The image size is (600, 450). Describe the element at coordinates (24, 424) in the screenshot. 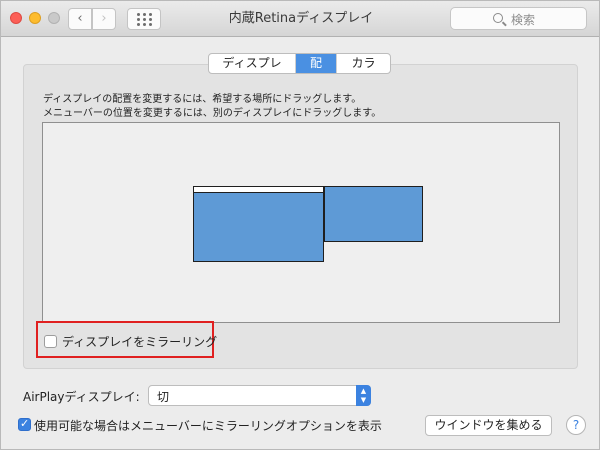

I see `show-mirroring-options-checkbox` at that location.